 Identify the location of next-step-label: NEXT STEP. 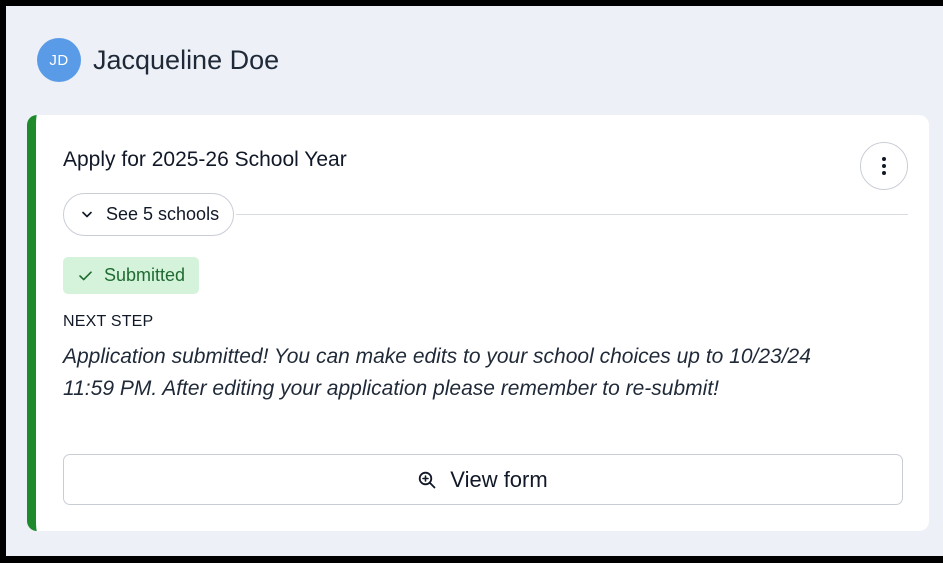
(108, 321).